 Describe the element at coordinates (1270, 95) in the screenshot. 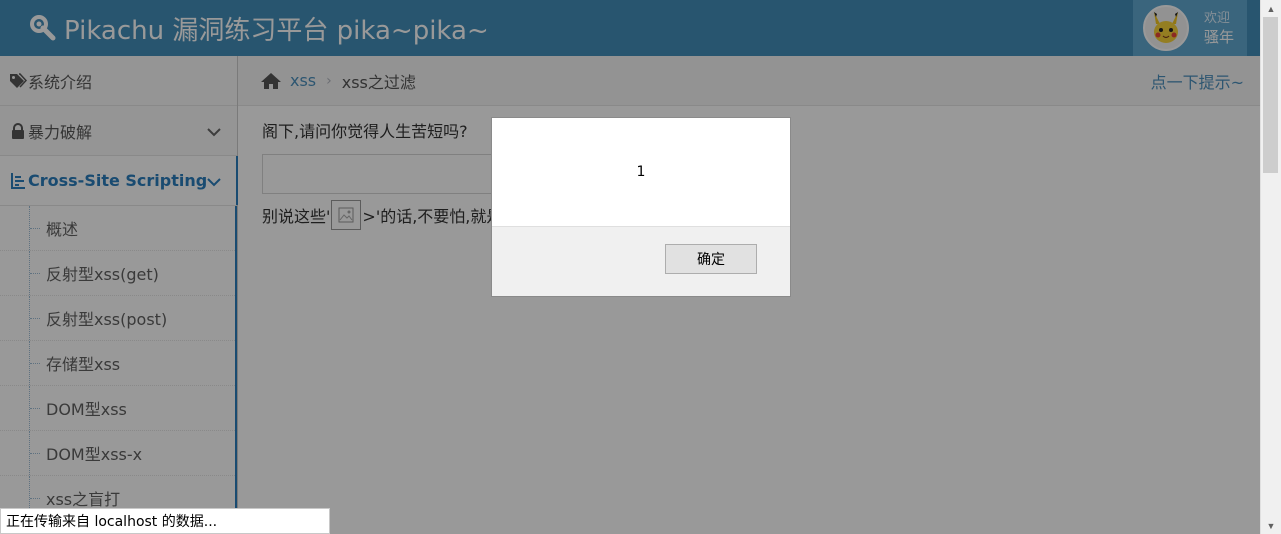

I see `scroll-thumb` at that location.